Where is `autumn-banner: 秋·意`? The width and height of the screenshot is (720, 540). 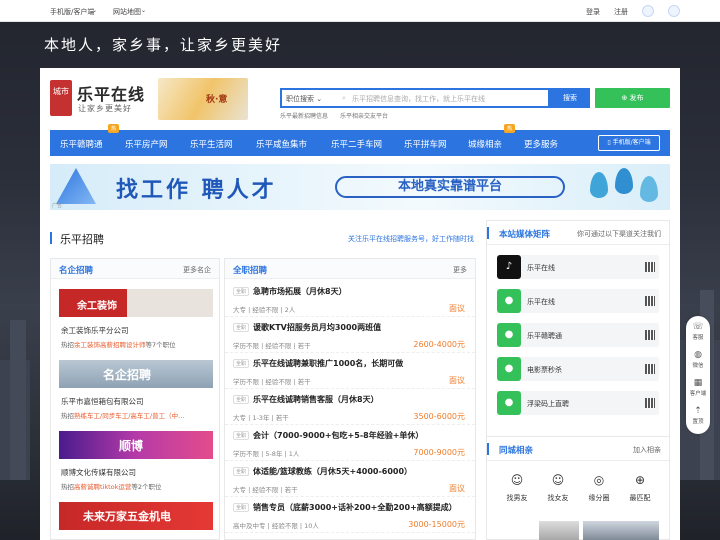
autumn-banner: 秋·意 is located at coordinates (203, 99).